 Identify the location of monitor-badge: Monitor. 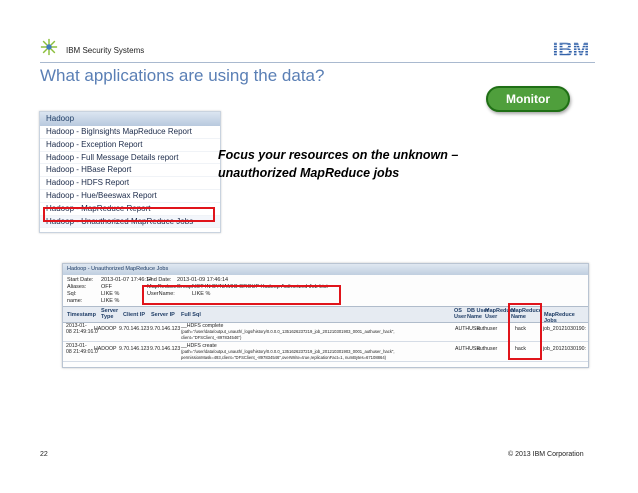
(528, 99).